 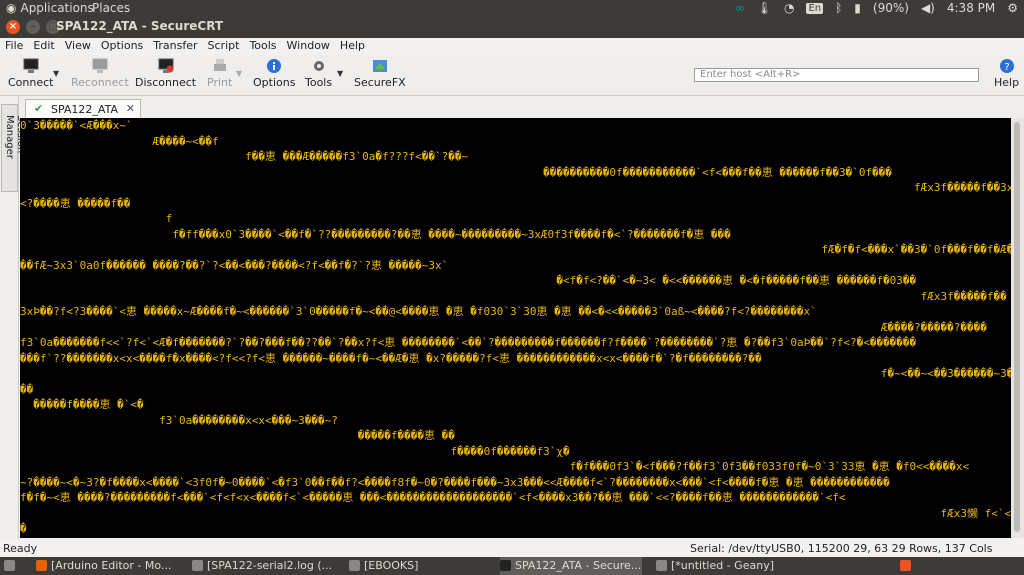 I want to click on help-button: ? Help, so click(x=1006, y=73).